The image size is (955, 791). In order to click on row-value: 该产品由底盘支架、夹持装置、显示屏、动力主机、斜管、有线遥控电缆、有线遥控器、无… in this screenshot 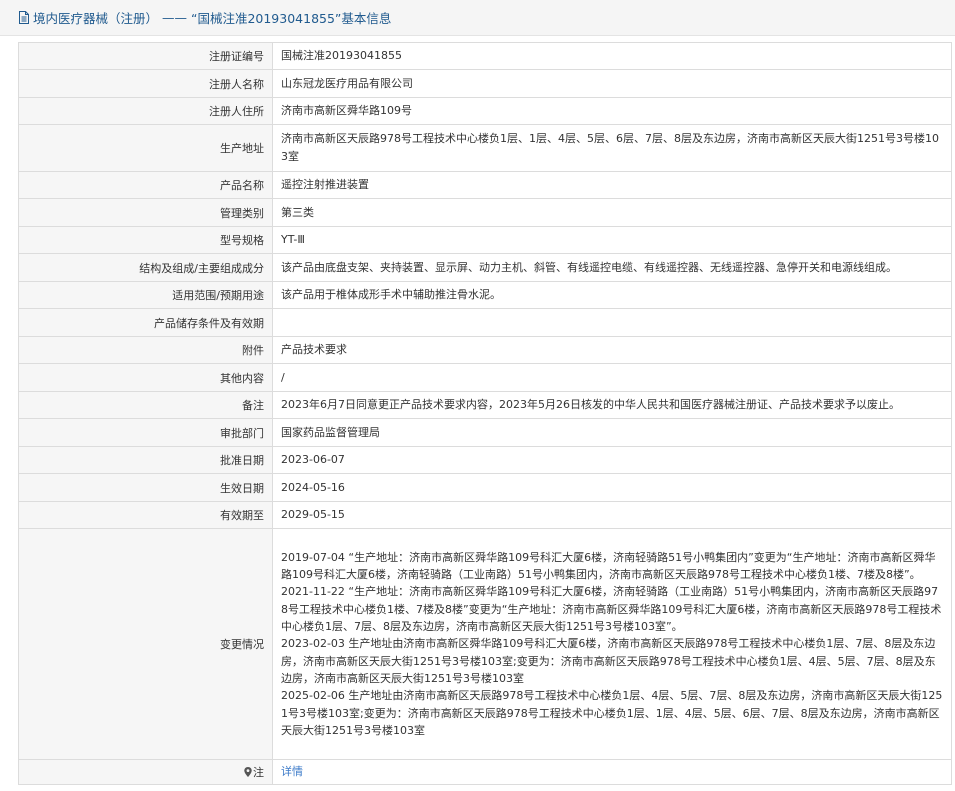, I will do `click(612, 267)`.